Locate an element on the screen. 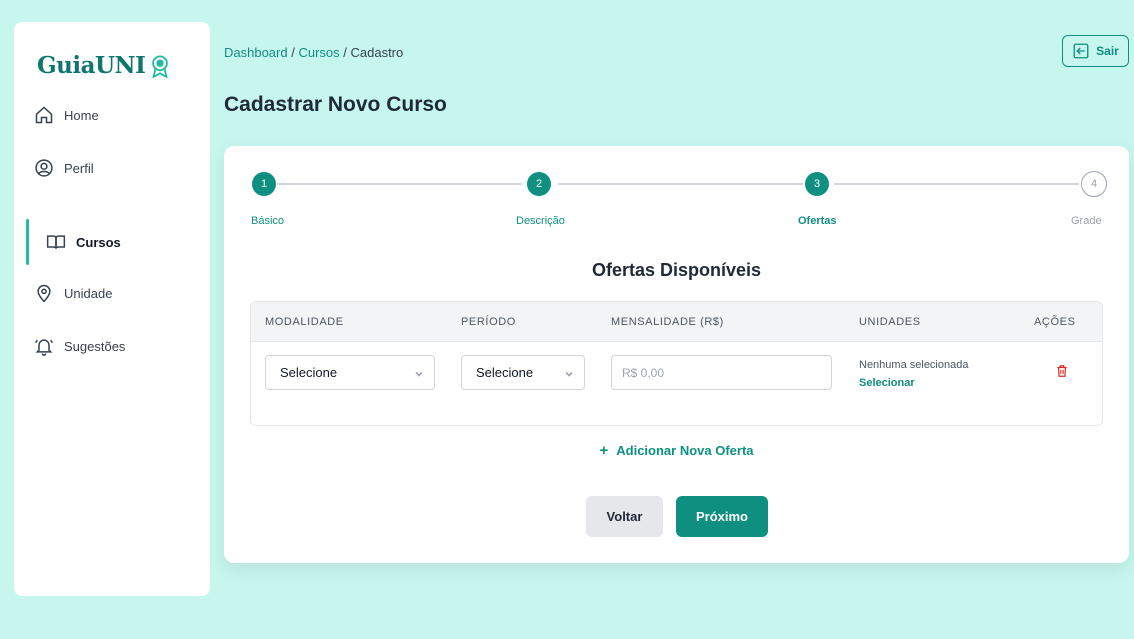 This screenshot has height=639, width=1134. logo: GuiaUNI is located at coordinates (104, 65).